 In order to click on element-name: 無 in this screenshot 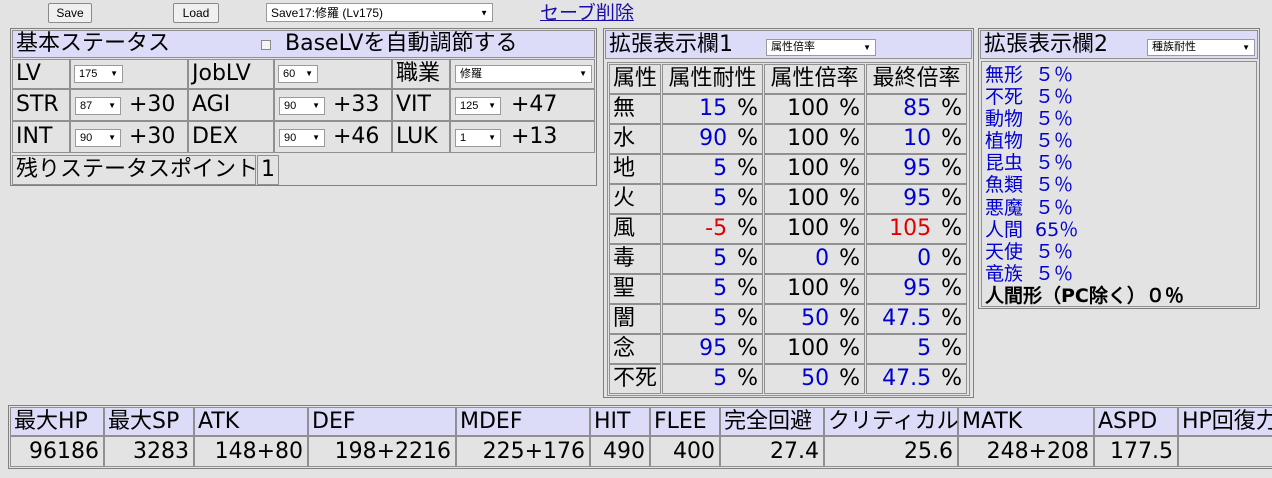, I will do `click(635, 109)`.